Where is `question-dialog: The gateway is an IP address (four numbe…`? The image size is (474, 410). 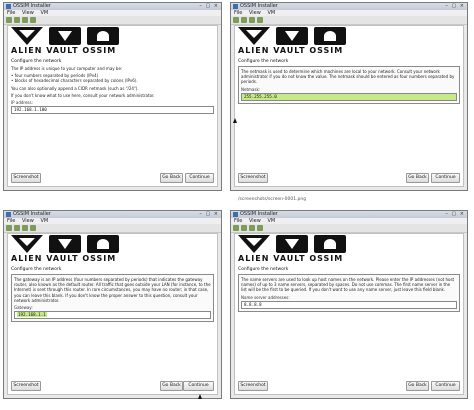
question-dialog: The gateway is an IP address (four numbe… is located at coordinates (112, 298).